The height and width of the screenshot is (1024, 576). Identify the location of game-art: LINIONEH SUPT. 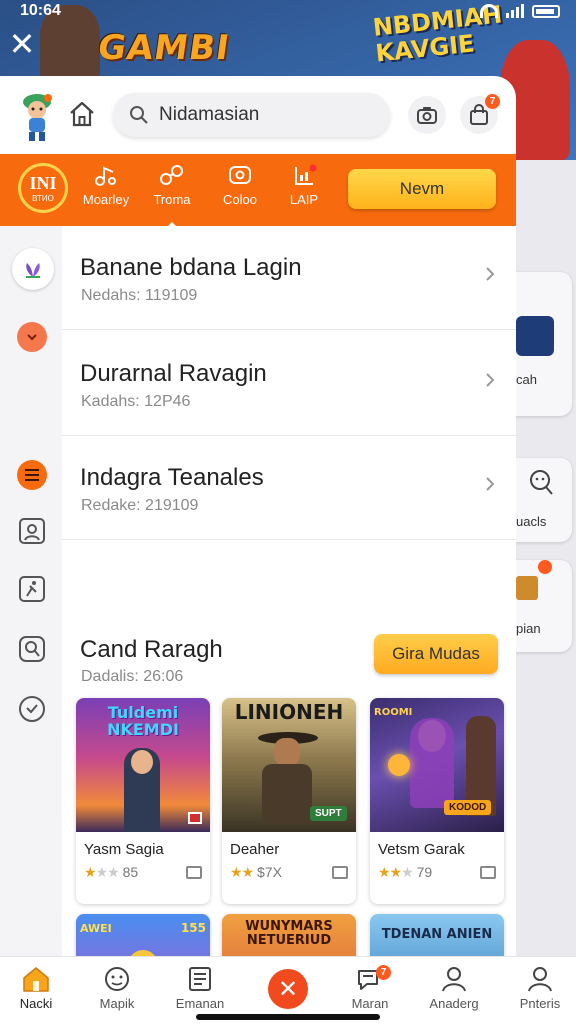
(289, 765).